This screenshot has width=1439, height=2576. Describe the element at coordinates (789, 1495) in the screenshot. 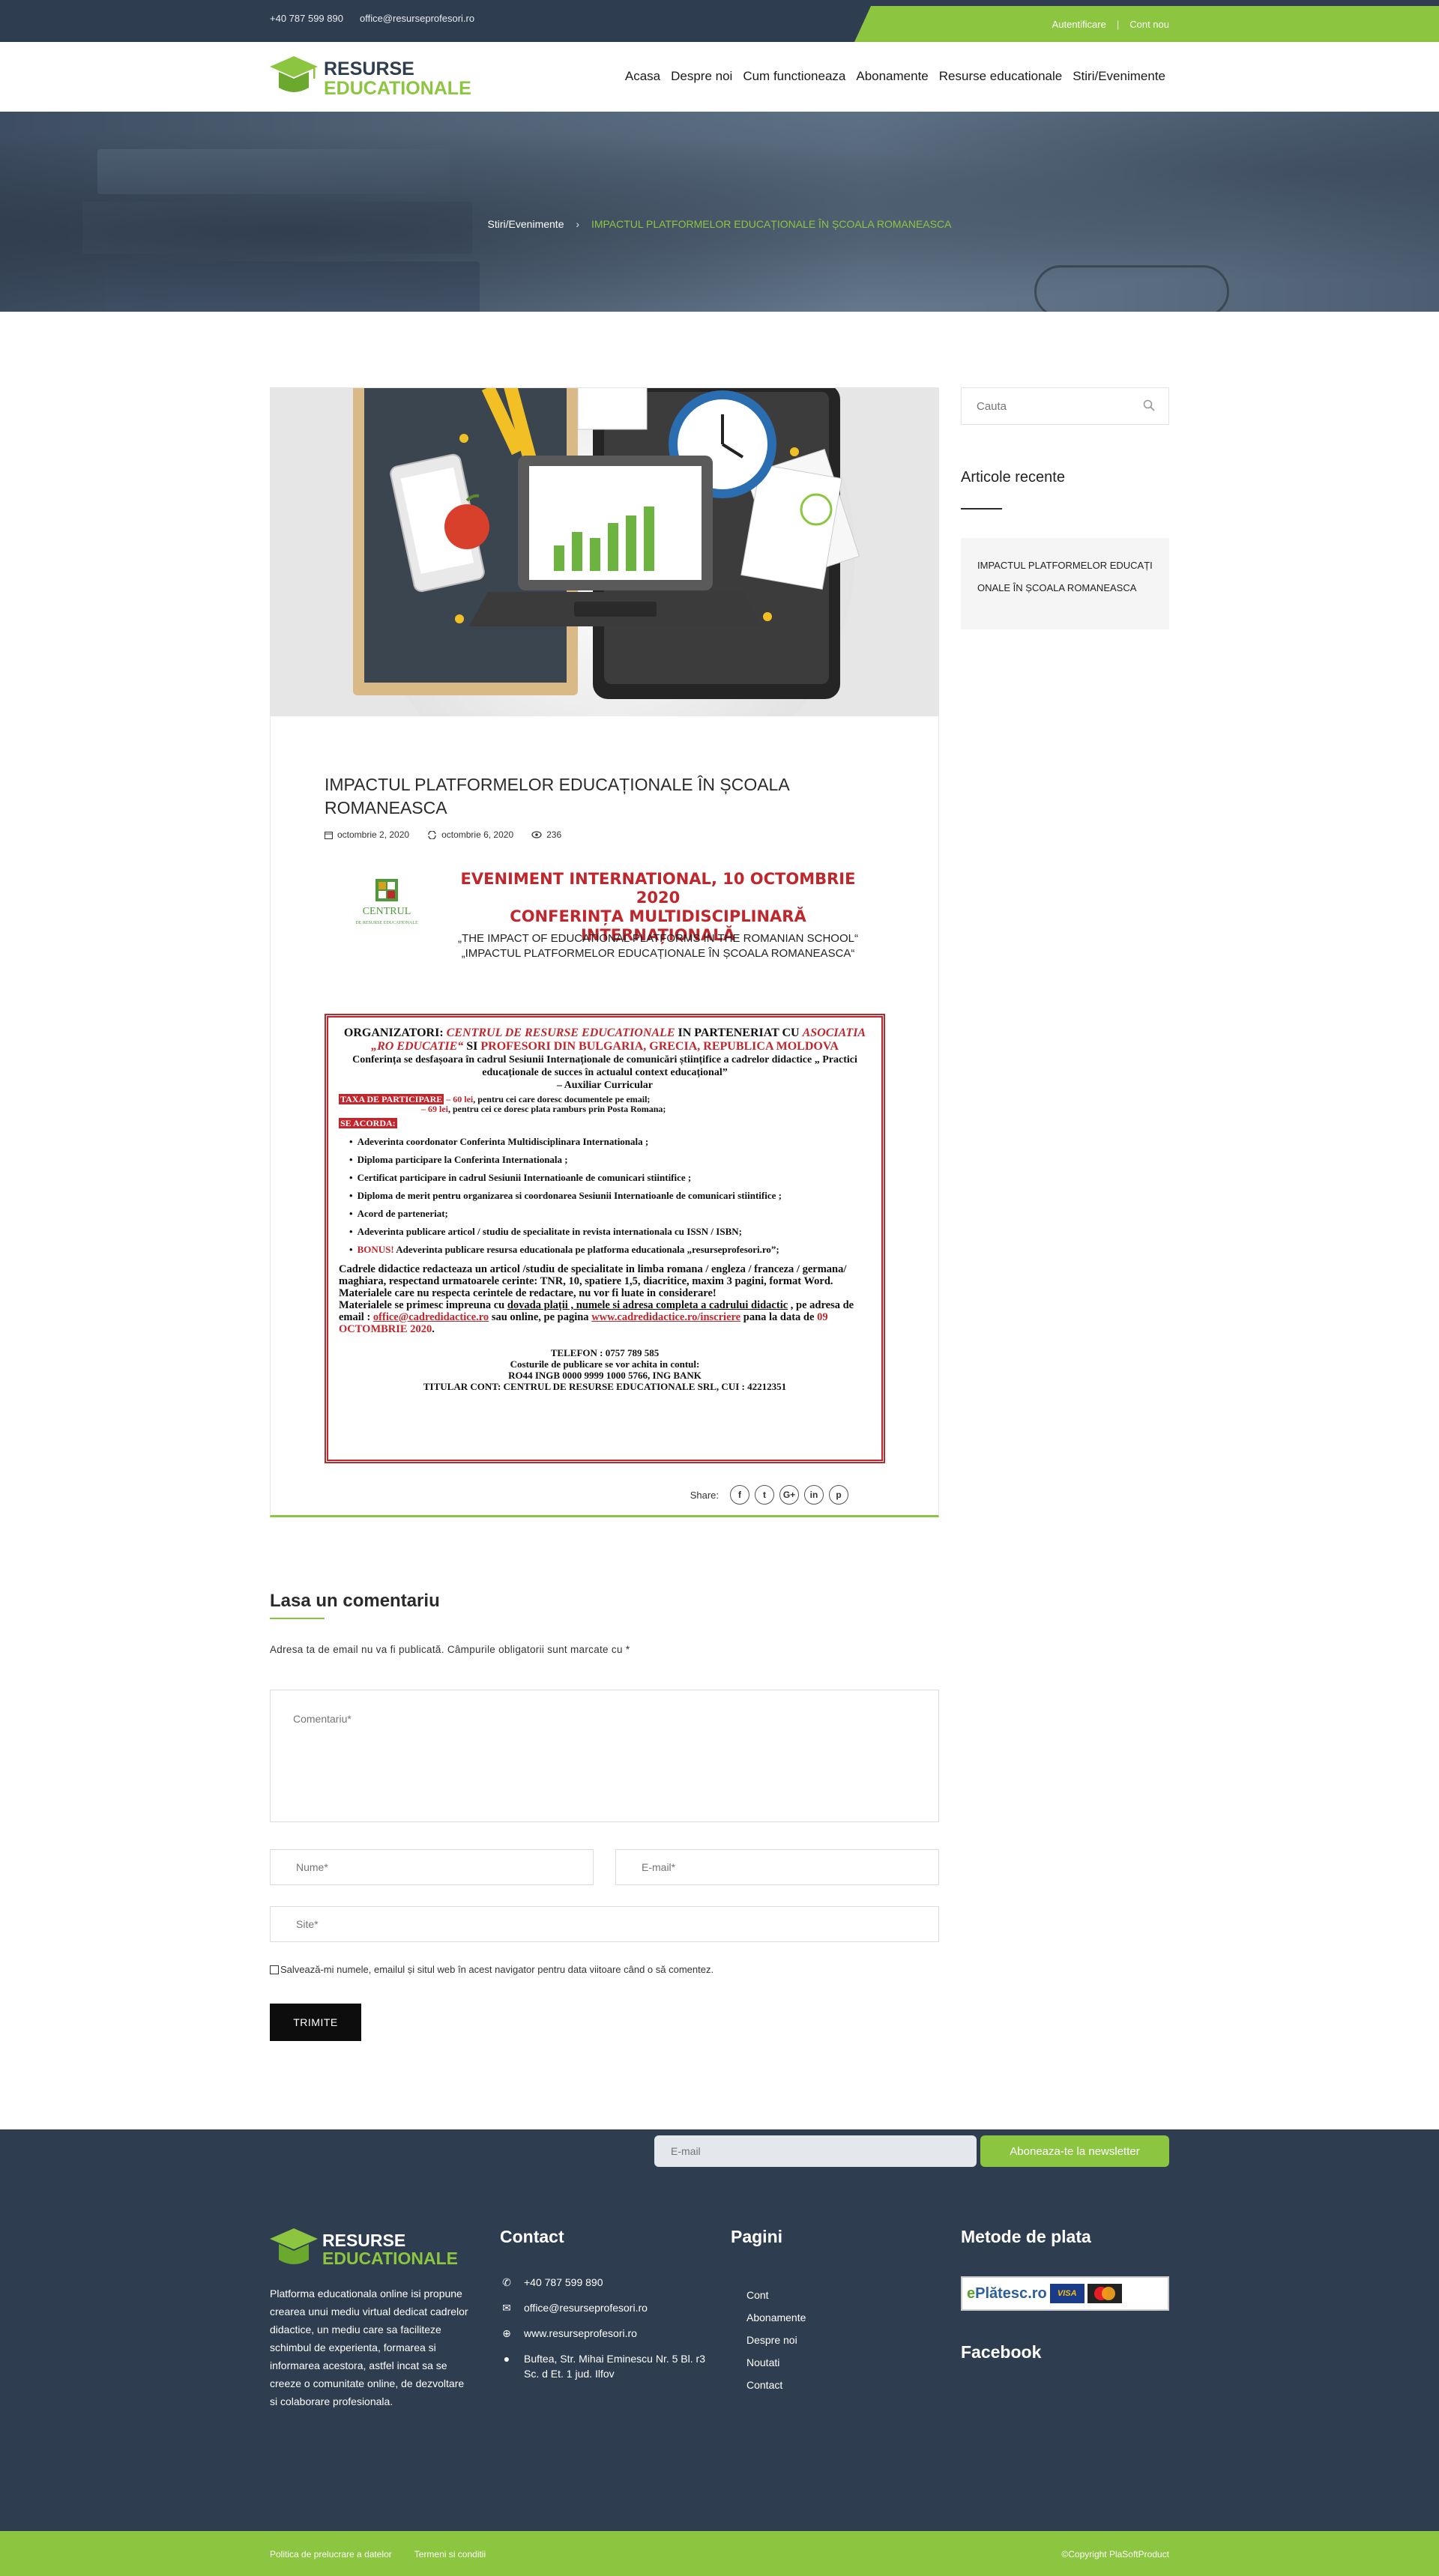

I see `google-plus-icon: G+` at that location.